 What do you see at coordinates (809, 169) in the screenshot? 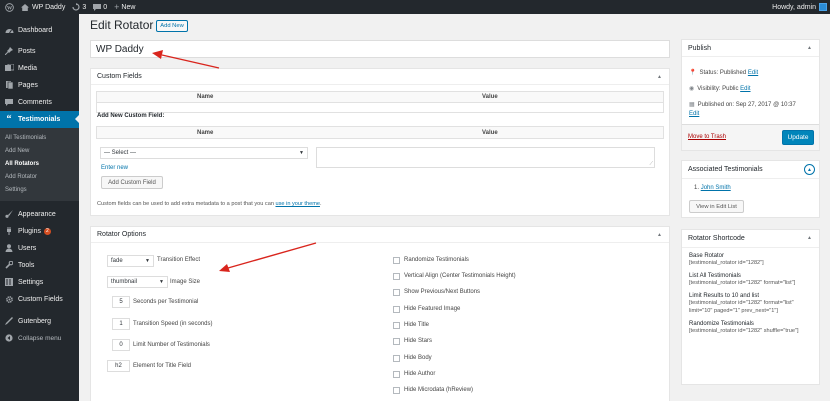
I see `toggle-circle-icon: ▲` at bounding box center [809, 169].